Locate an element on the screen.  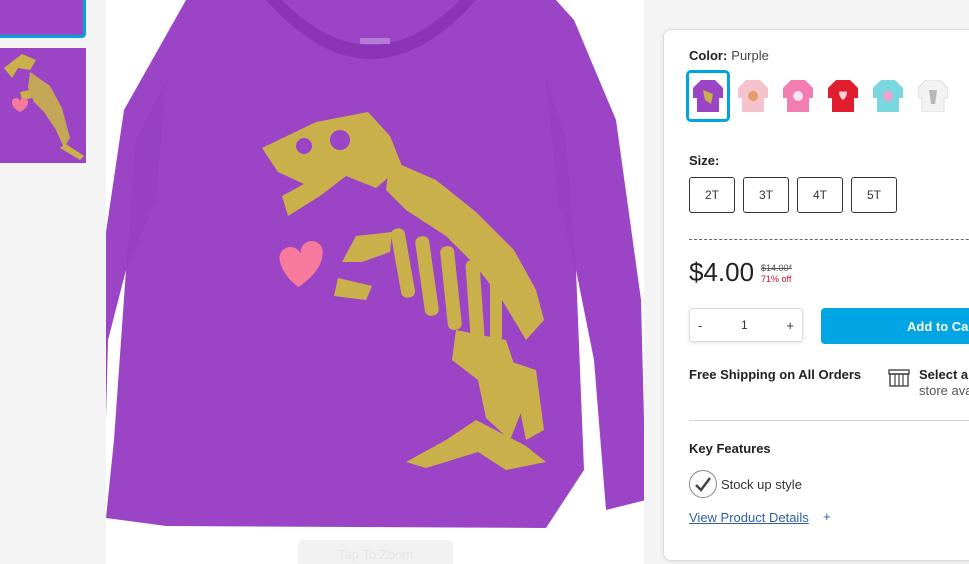
original-price: $14.00* is located at coordinates (777, 268).